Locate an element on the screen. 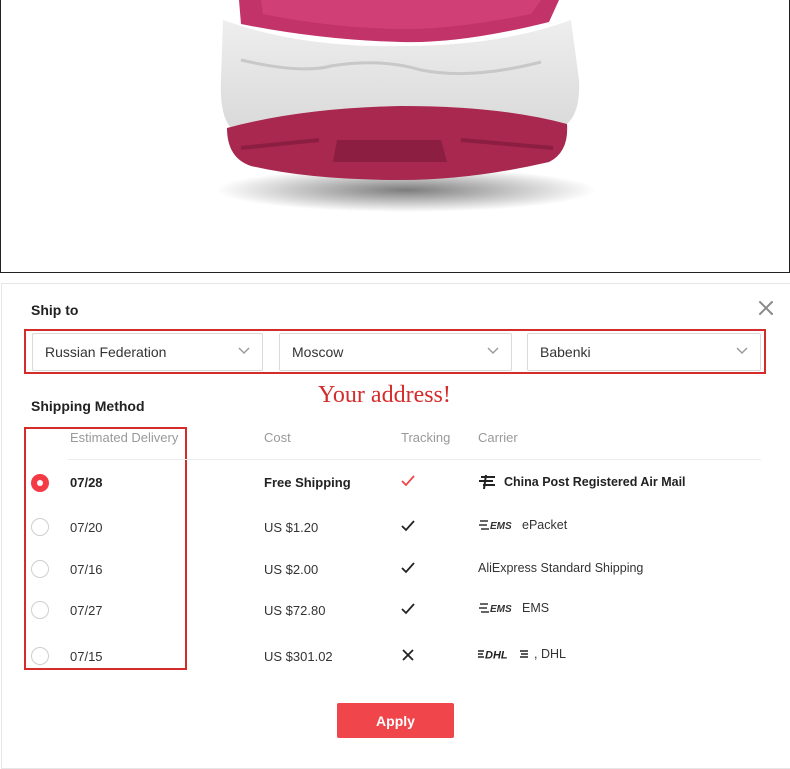 The height and width of the screenshot is (769, 790). dhl-logo-icon: DHL is located at coordinates (503, 655).